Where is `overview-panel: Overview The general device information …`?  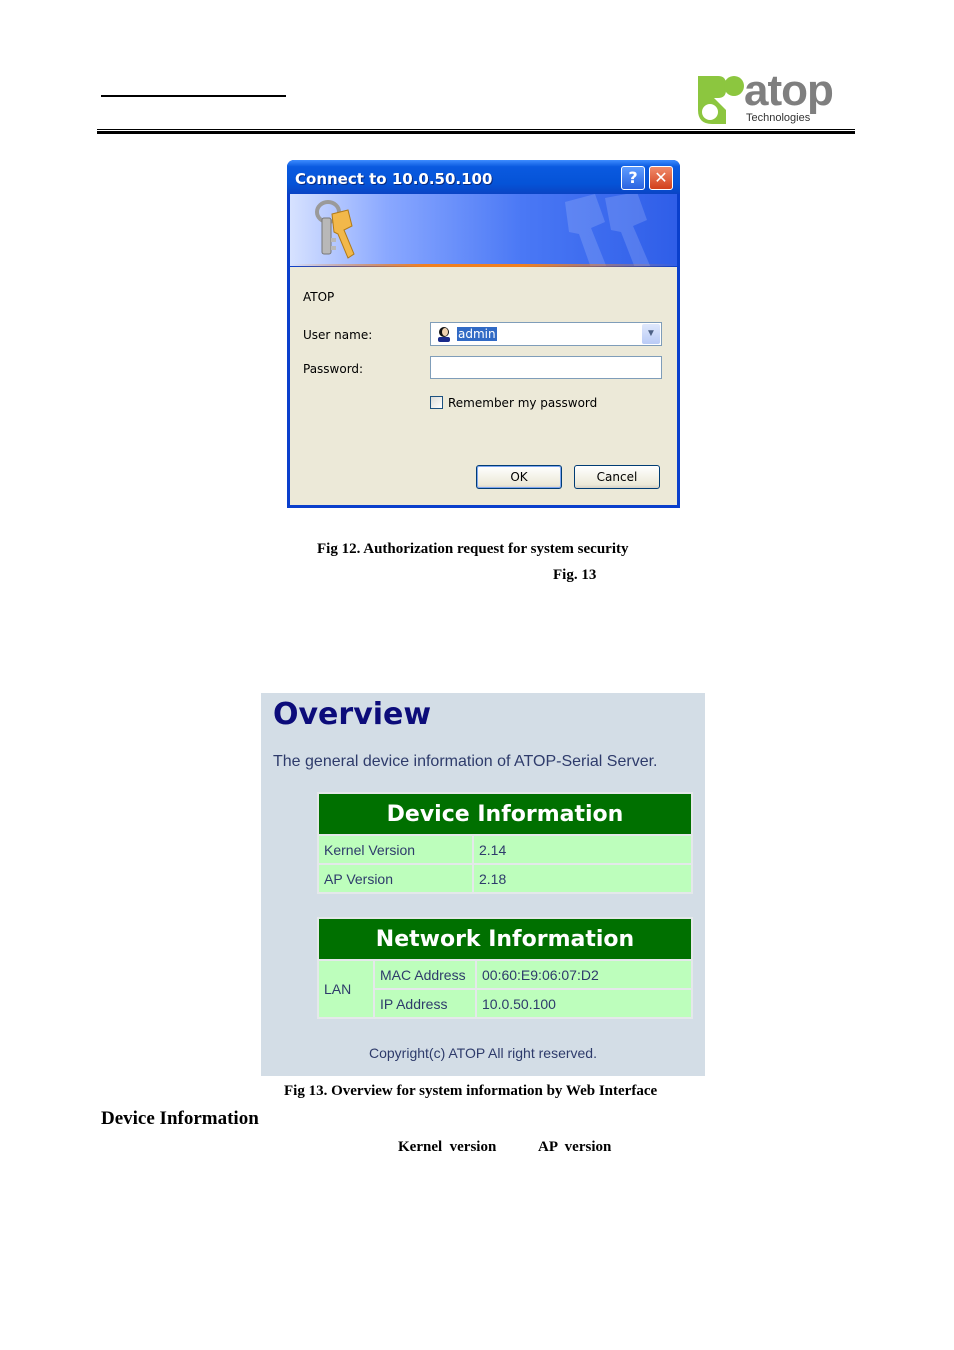 overview-panel: Overview The general device information … is located at coordinates (483, 884).